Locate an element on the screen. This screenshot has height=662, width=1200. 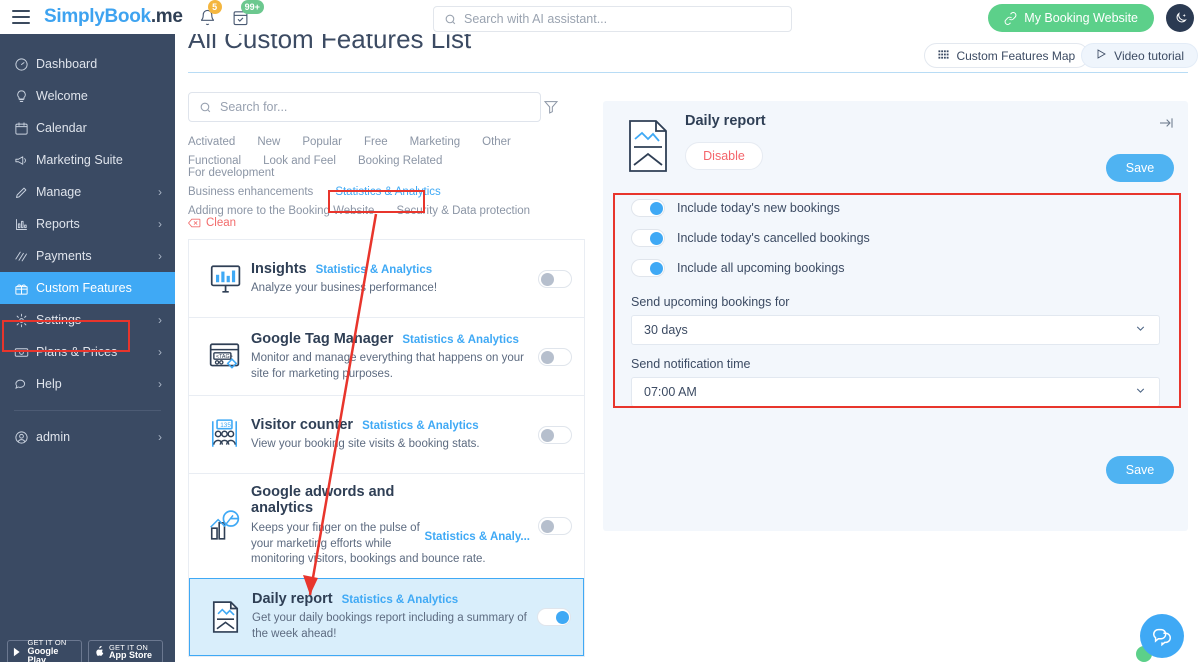
sidebar-item-label: Payments is located at coordinates (64, 256).